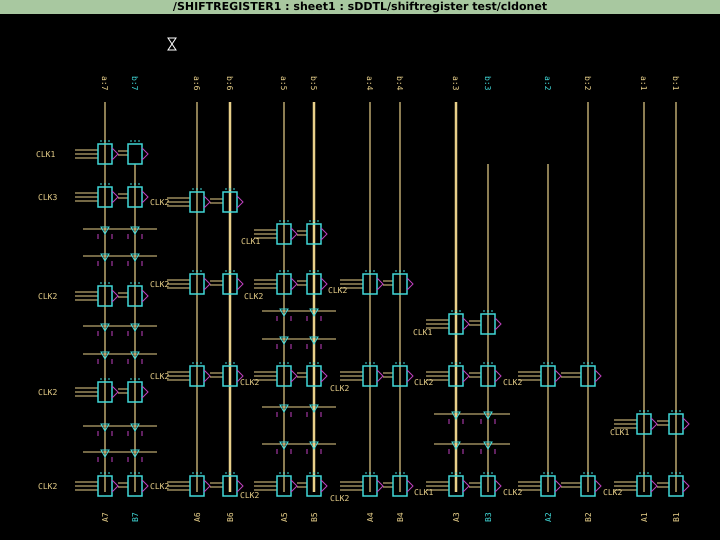 The image size is (720, 540). What do you see at coordinates (644, 517) in the screenshot?
I see `port-label: A1` at bounding box center [644, 517].